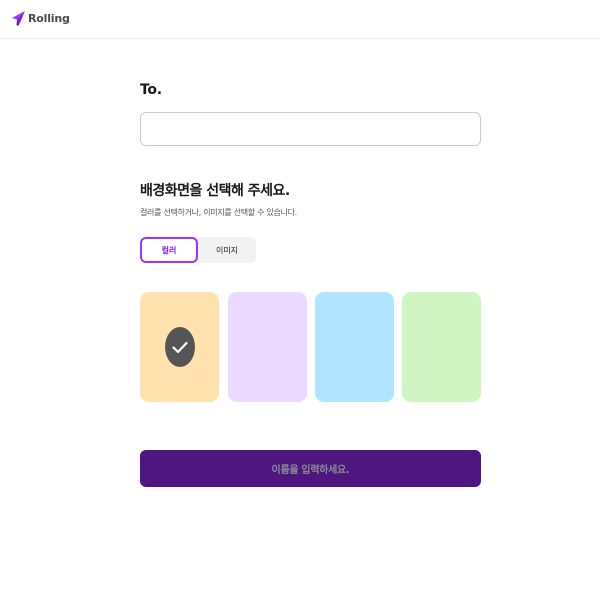 The width and height of the screenshot is (600, 600). Describe the element at coordinates (169, 250) in the screenshot. I see `tab-color: 컬러` at that location.